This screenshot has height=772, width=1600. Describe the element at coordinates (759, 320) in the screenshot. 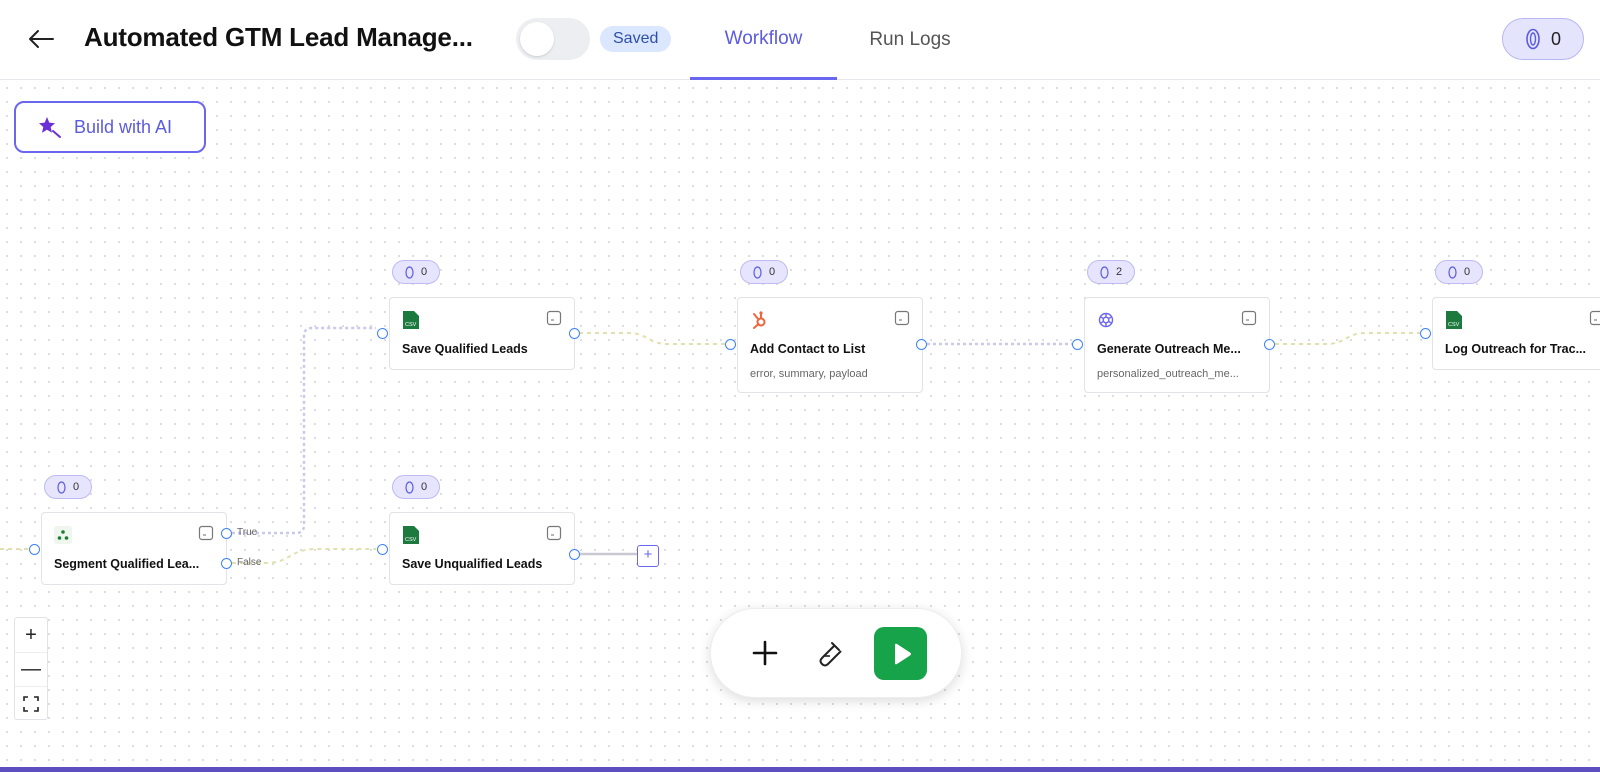

I see `hubspot-icon` at that location.